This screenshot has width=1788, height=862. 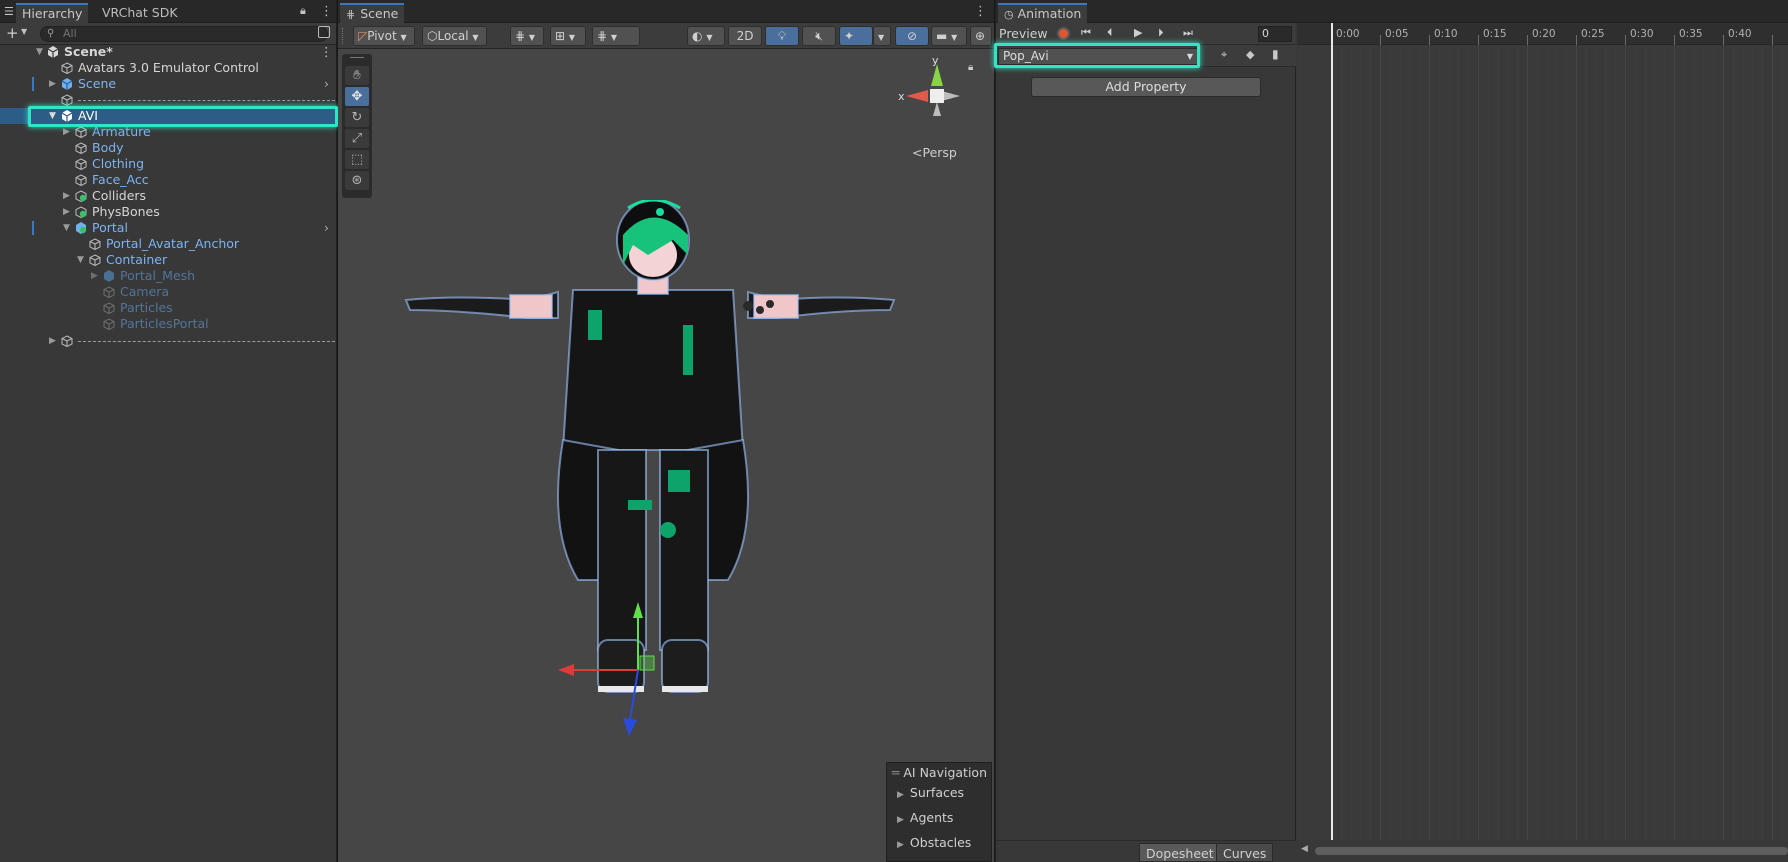 What do you see at coordinates (925, 817) in the screenshot?
I see `ai-nav-item-agents: ▶ Agents` at bounding box center [925, 817].